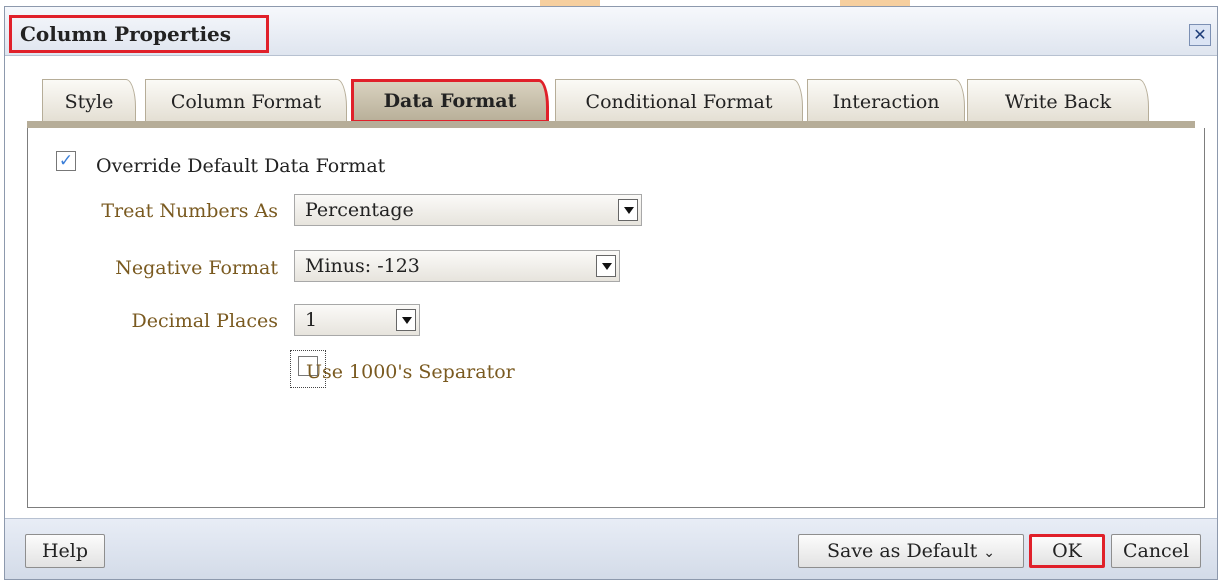 Image resolution: width=1220 pixels, height=584 pixels. Describe the element at coordinates (1200, 35) in the screenshot. I see `close-icon: ✕` at that location.